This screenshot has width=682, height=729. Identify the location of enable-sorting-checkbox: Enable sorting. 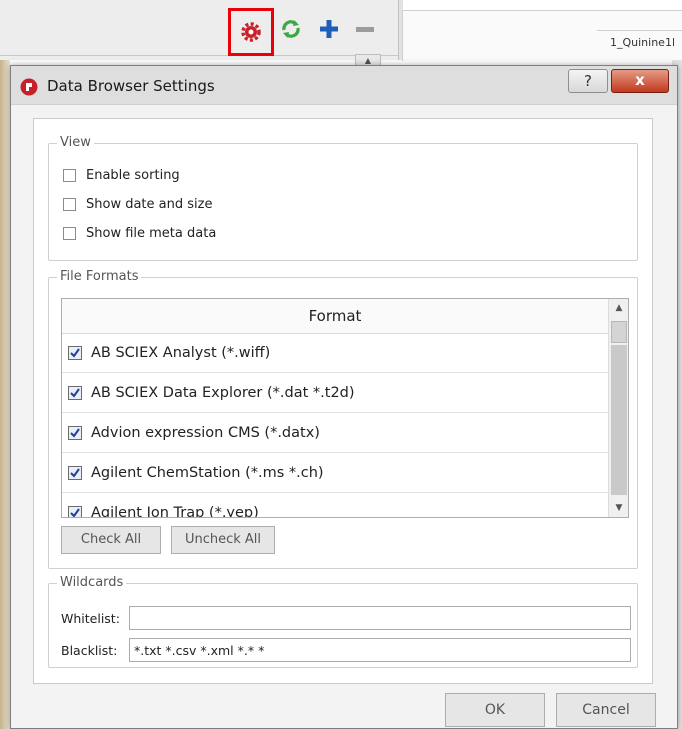
(121, 175).